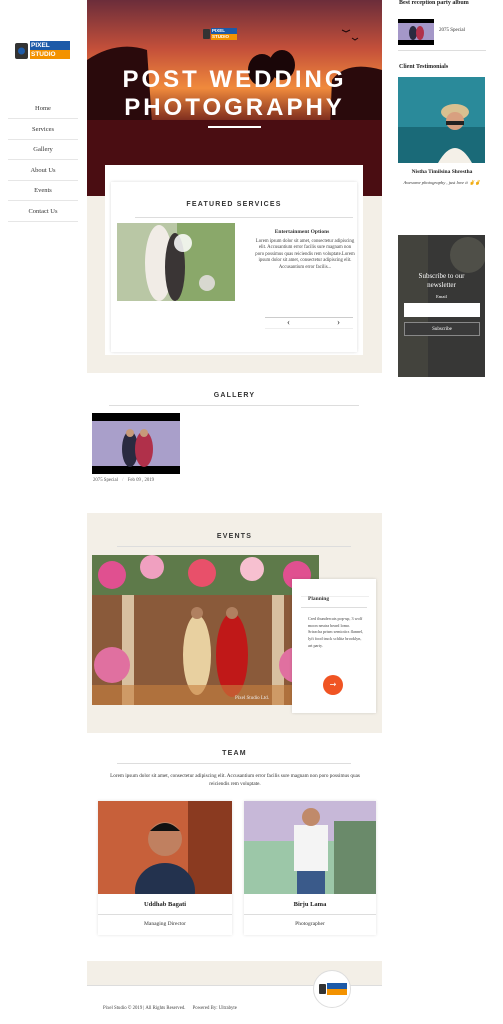  Describe the element at coordinates (234, 443) in the screenshot. I see `gallery-section: GALLERY 2075 Special / Feb 09 , 2019` at that location.